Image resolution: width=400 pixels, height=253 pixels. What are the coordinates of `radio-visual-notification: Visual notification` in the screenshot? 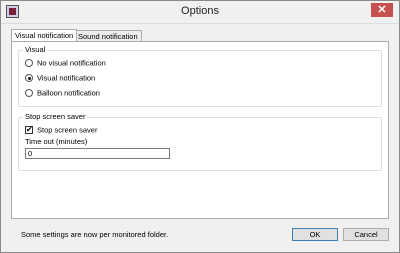 It's located at (60, 77).